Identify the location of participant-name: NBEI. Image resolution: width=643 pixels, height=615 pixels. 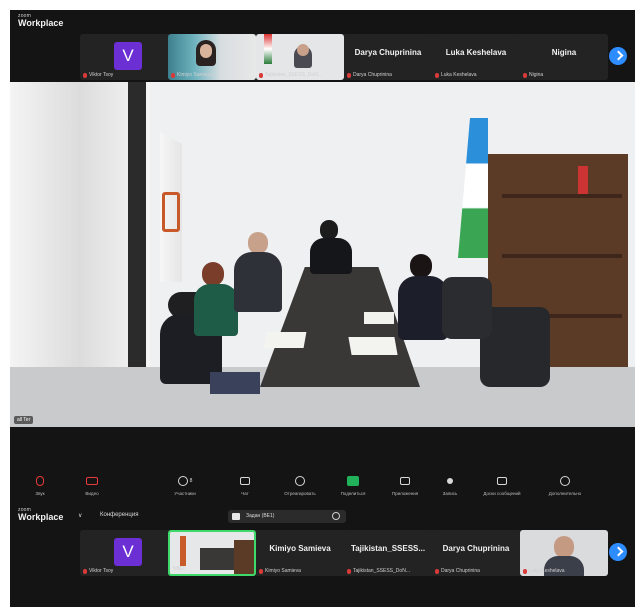
(179, 569).